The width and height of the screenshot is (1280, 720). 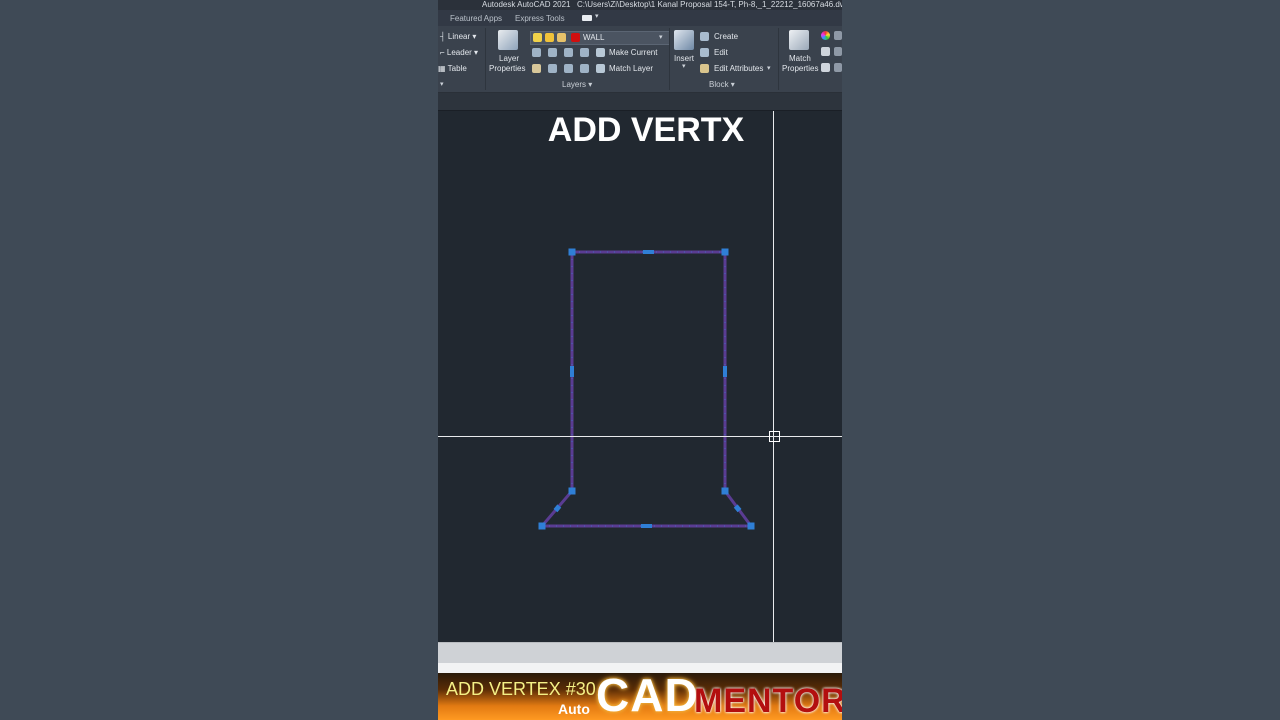 I want to click on current-layer-name: WALL, so click(x=594, y=37).